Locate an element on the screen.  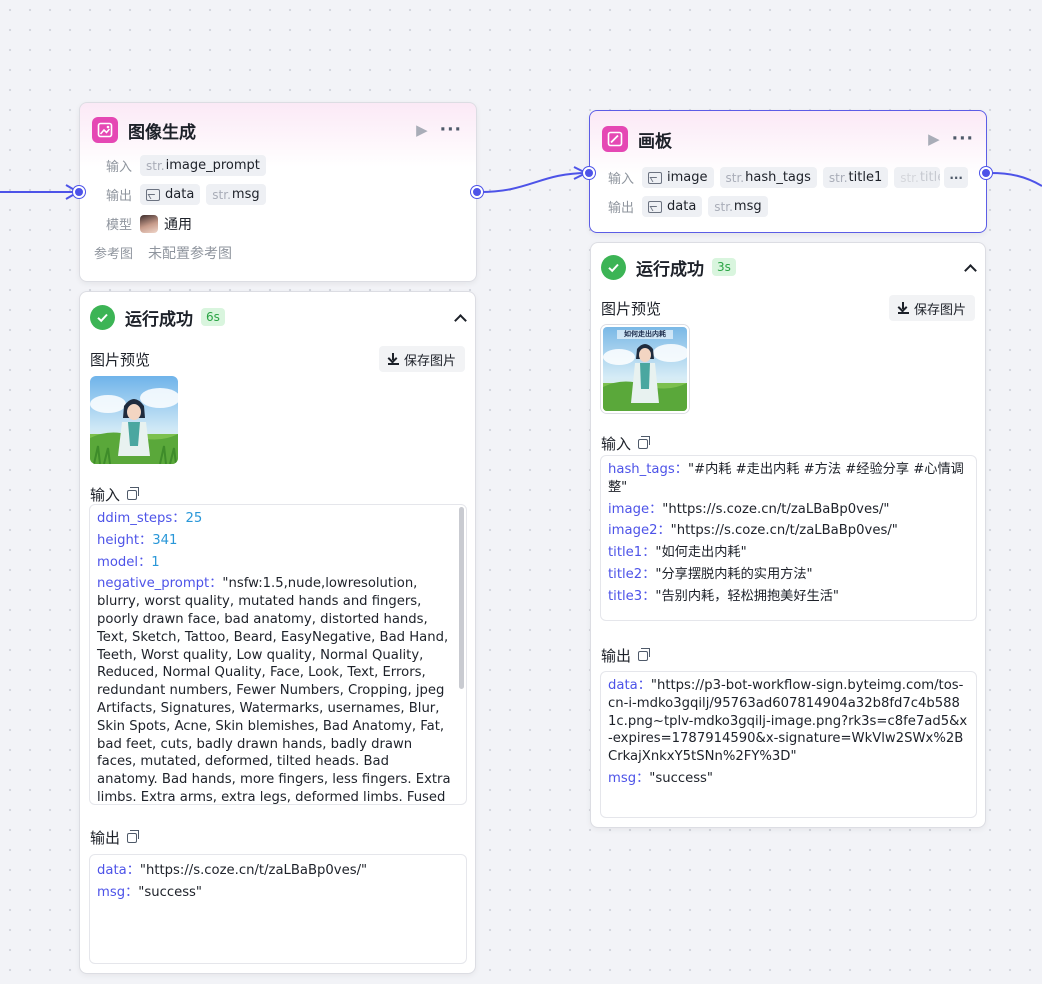
image-generate-icon is located at coordinates (105, 130).